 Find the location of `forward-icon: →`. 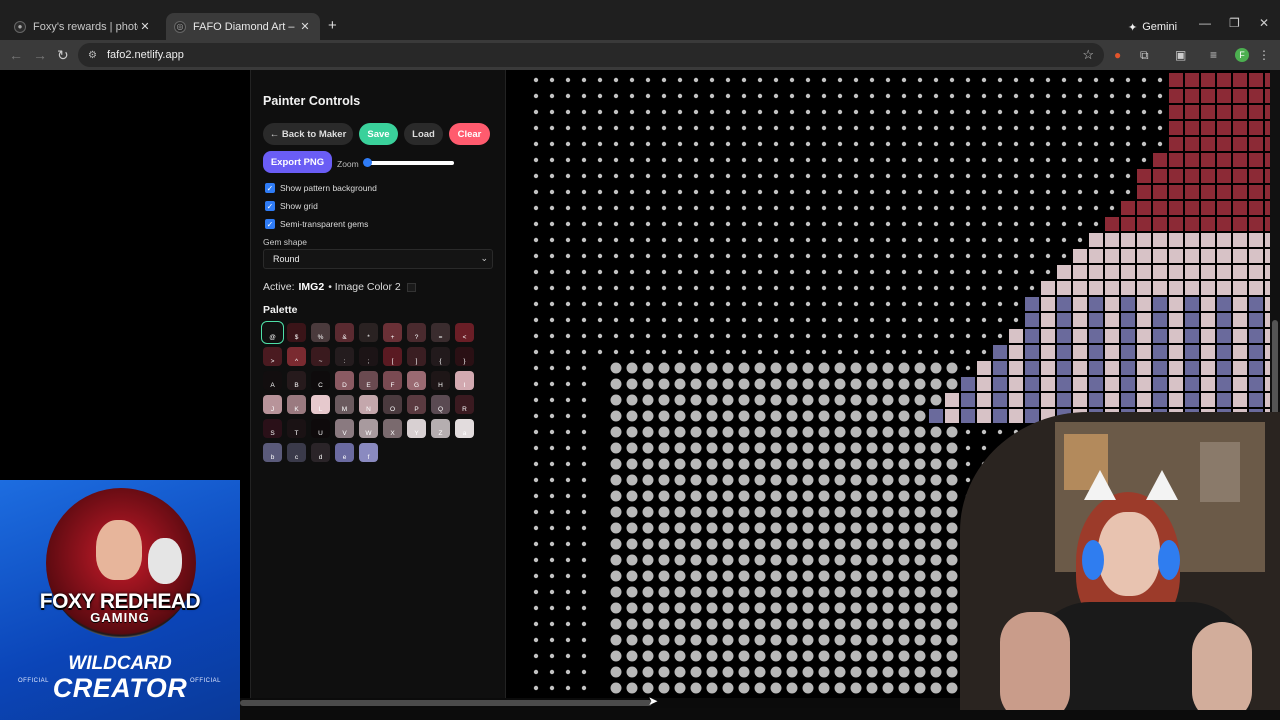

forward-icon: → is located at coordinates (40, 55).